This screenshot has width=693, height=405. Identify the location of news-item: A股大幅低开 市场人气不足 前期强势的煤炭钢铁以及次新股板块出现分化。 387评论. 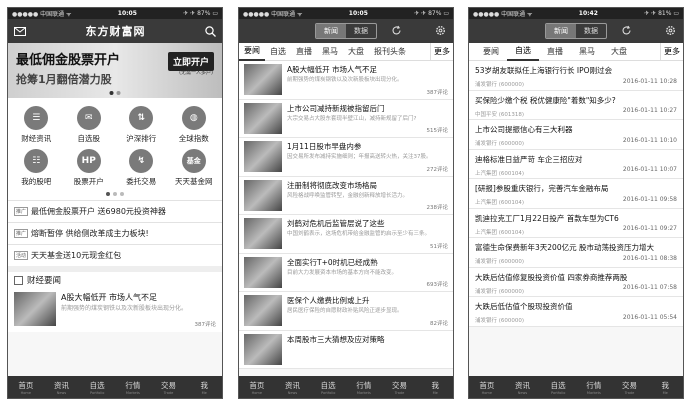
(346, 80).